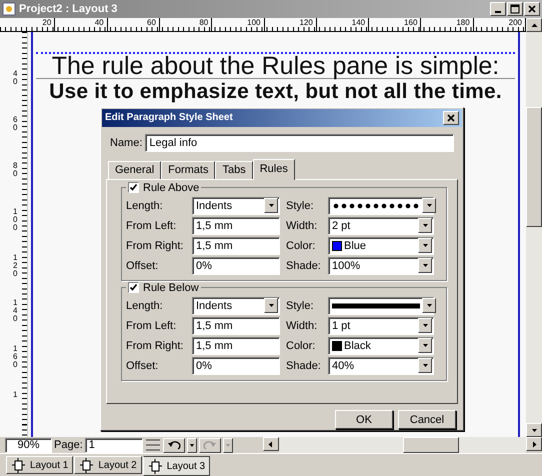  I want to click on tab: Formats, so click(188, 169).